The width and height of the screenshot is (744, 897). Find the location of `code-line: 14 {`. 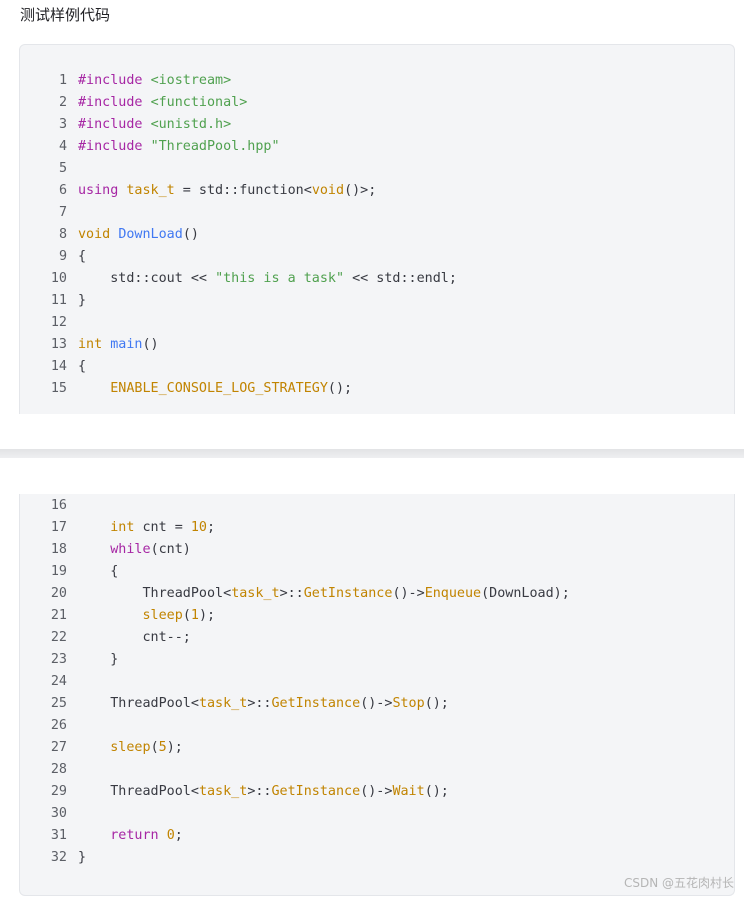

code-line: 14 { is located at coordinates (377, 367).